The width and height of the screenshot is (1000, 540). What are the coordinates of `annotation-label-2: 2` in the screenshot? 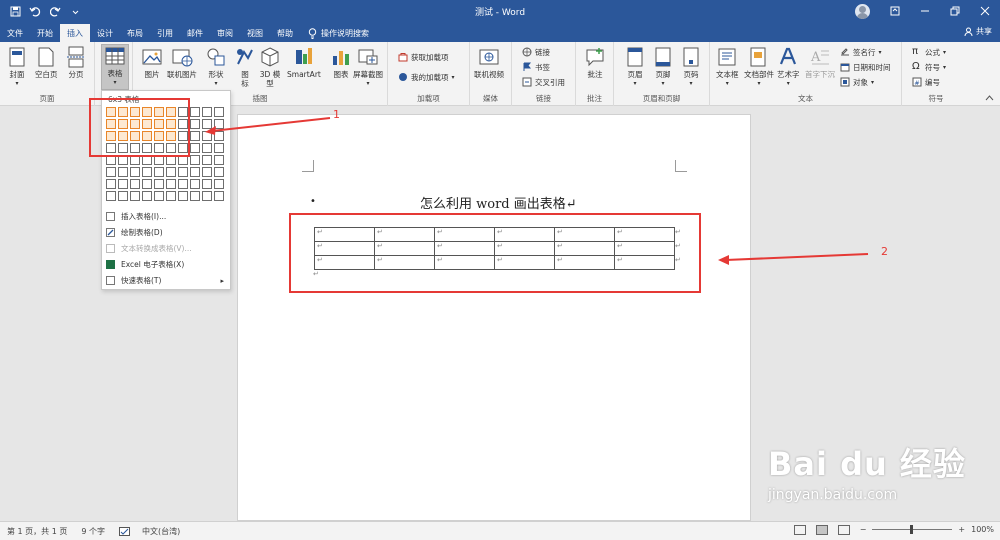 It's located at (884, 251).